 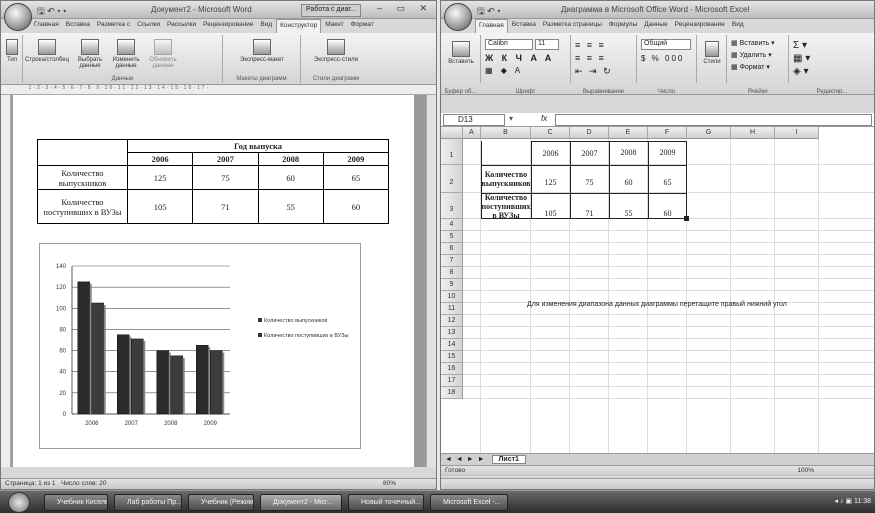 I want to click on excel-office-button, so click(x=458, y=17).